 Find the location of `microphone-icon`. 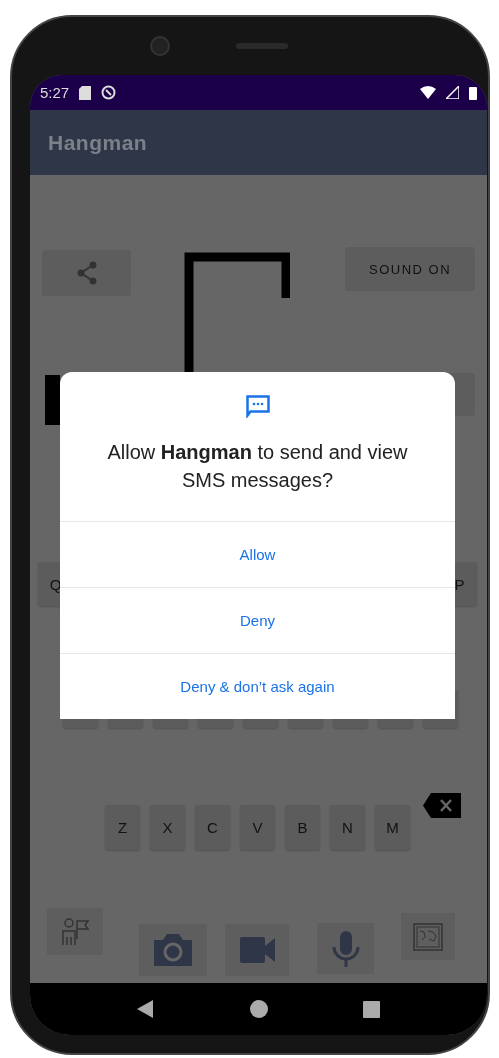

microphone-icon is located at coordinates (345, 948).